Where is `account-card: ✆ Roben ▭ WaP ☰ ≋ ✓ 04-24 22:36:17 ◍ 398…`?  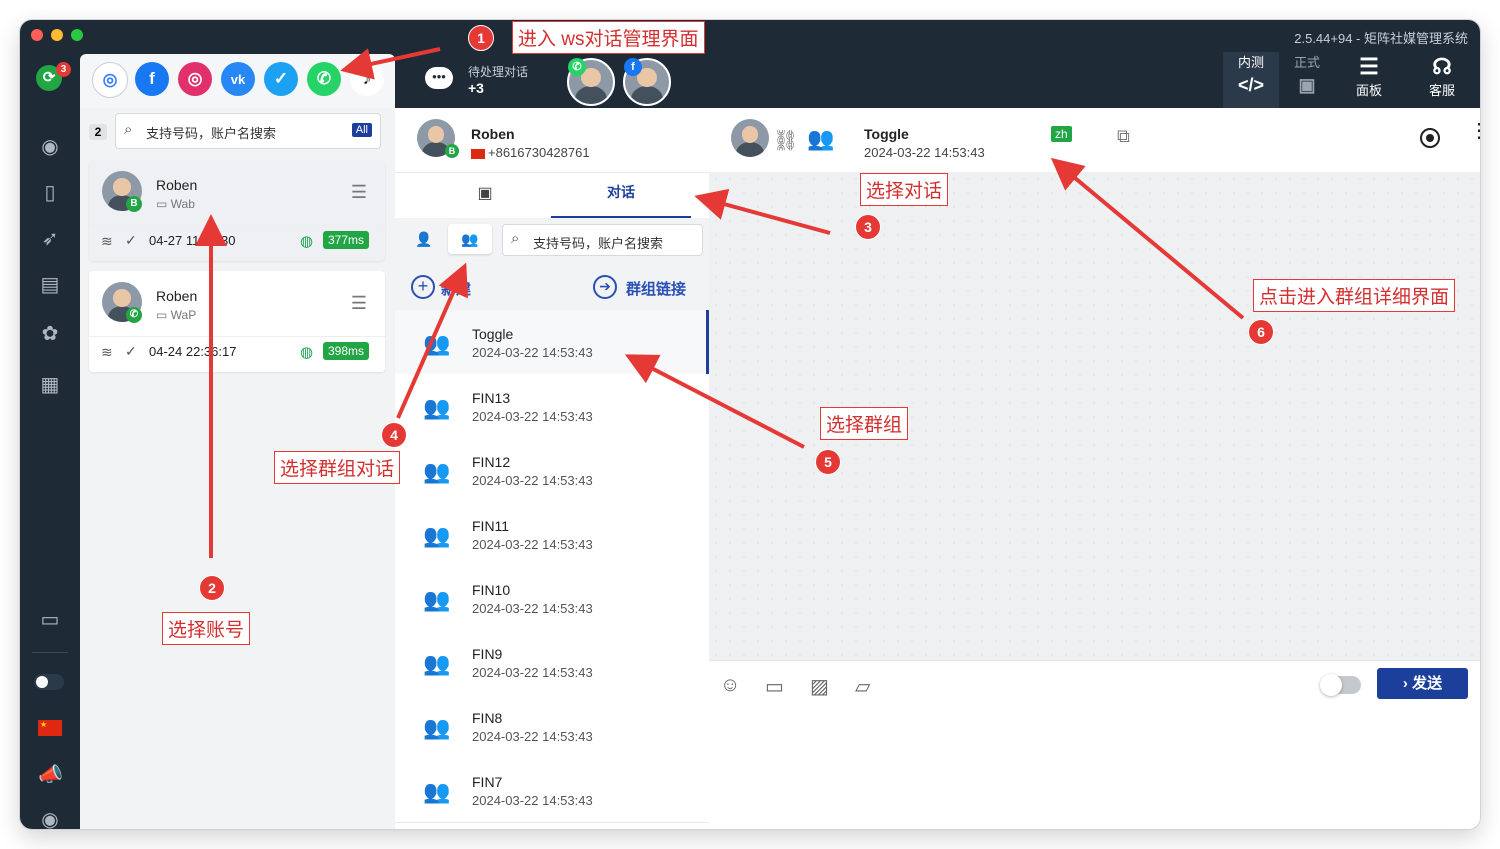
account-card: ✆ Roben ▭ WaP ☰ ≋ ✓ 04-24 22:36:17 ◍ 398… is located at coordinates (237, 321).